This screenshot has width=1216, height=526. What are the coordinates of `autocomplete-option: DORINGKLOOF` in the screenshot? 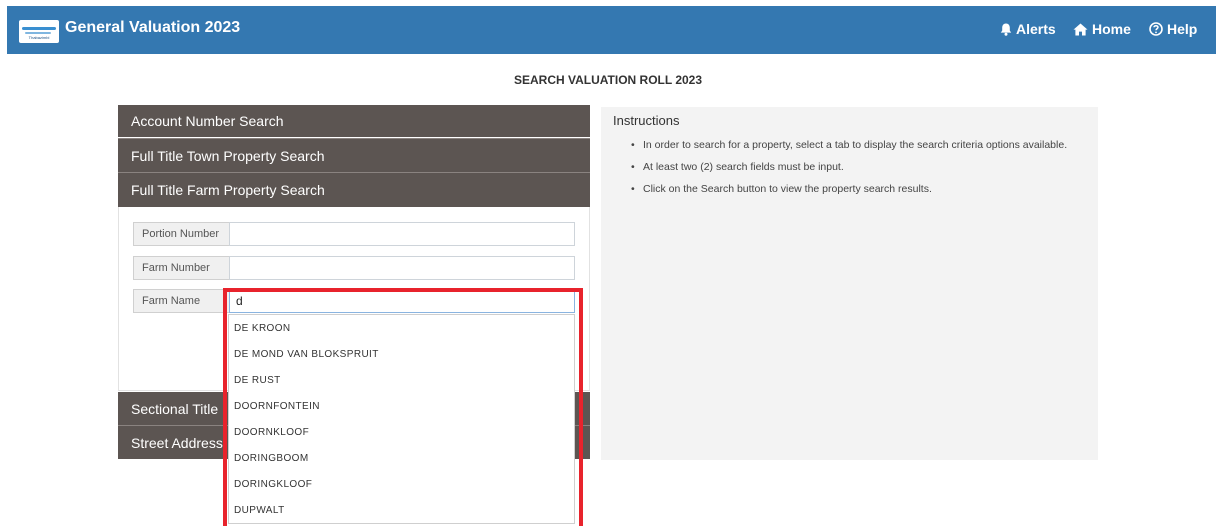 It's located at (401, 484).